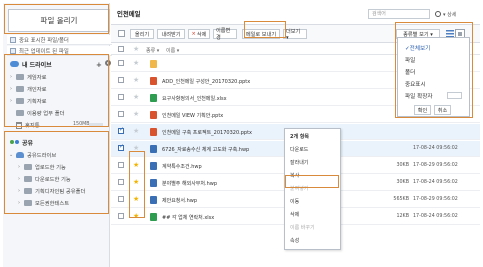 This screenshot has height=267, width=483. Describe the element at coordinates (172, 50) in the screenshot. I see `column-name: 이름 ▾` at that location.